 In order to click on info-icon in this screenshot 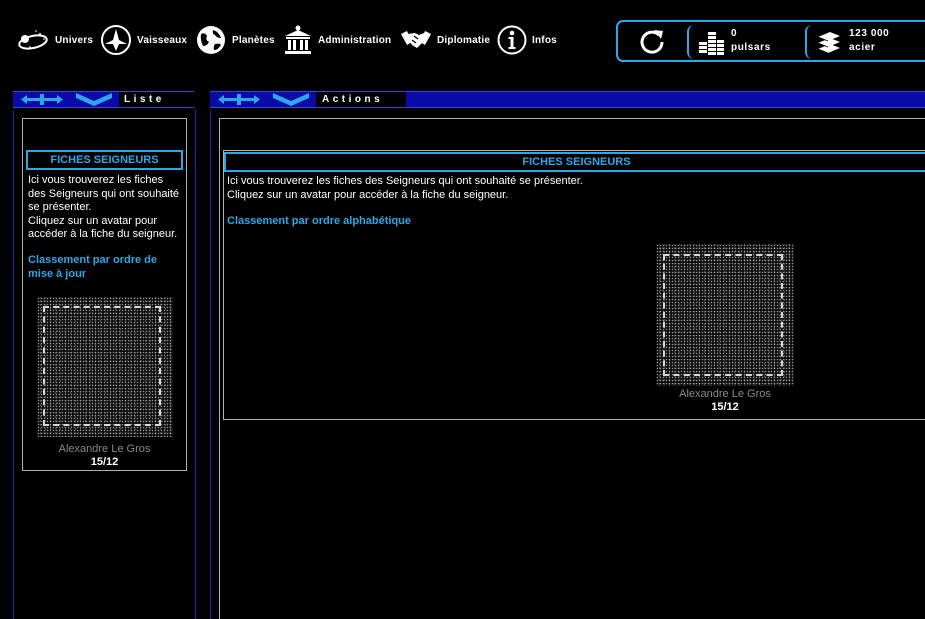, I will do `click(512, 40)`.